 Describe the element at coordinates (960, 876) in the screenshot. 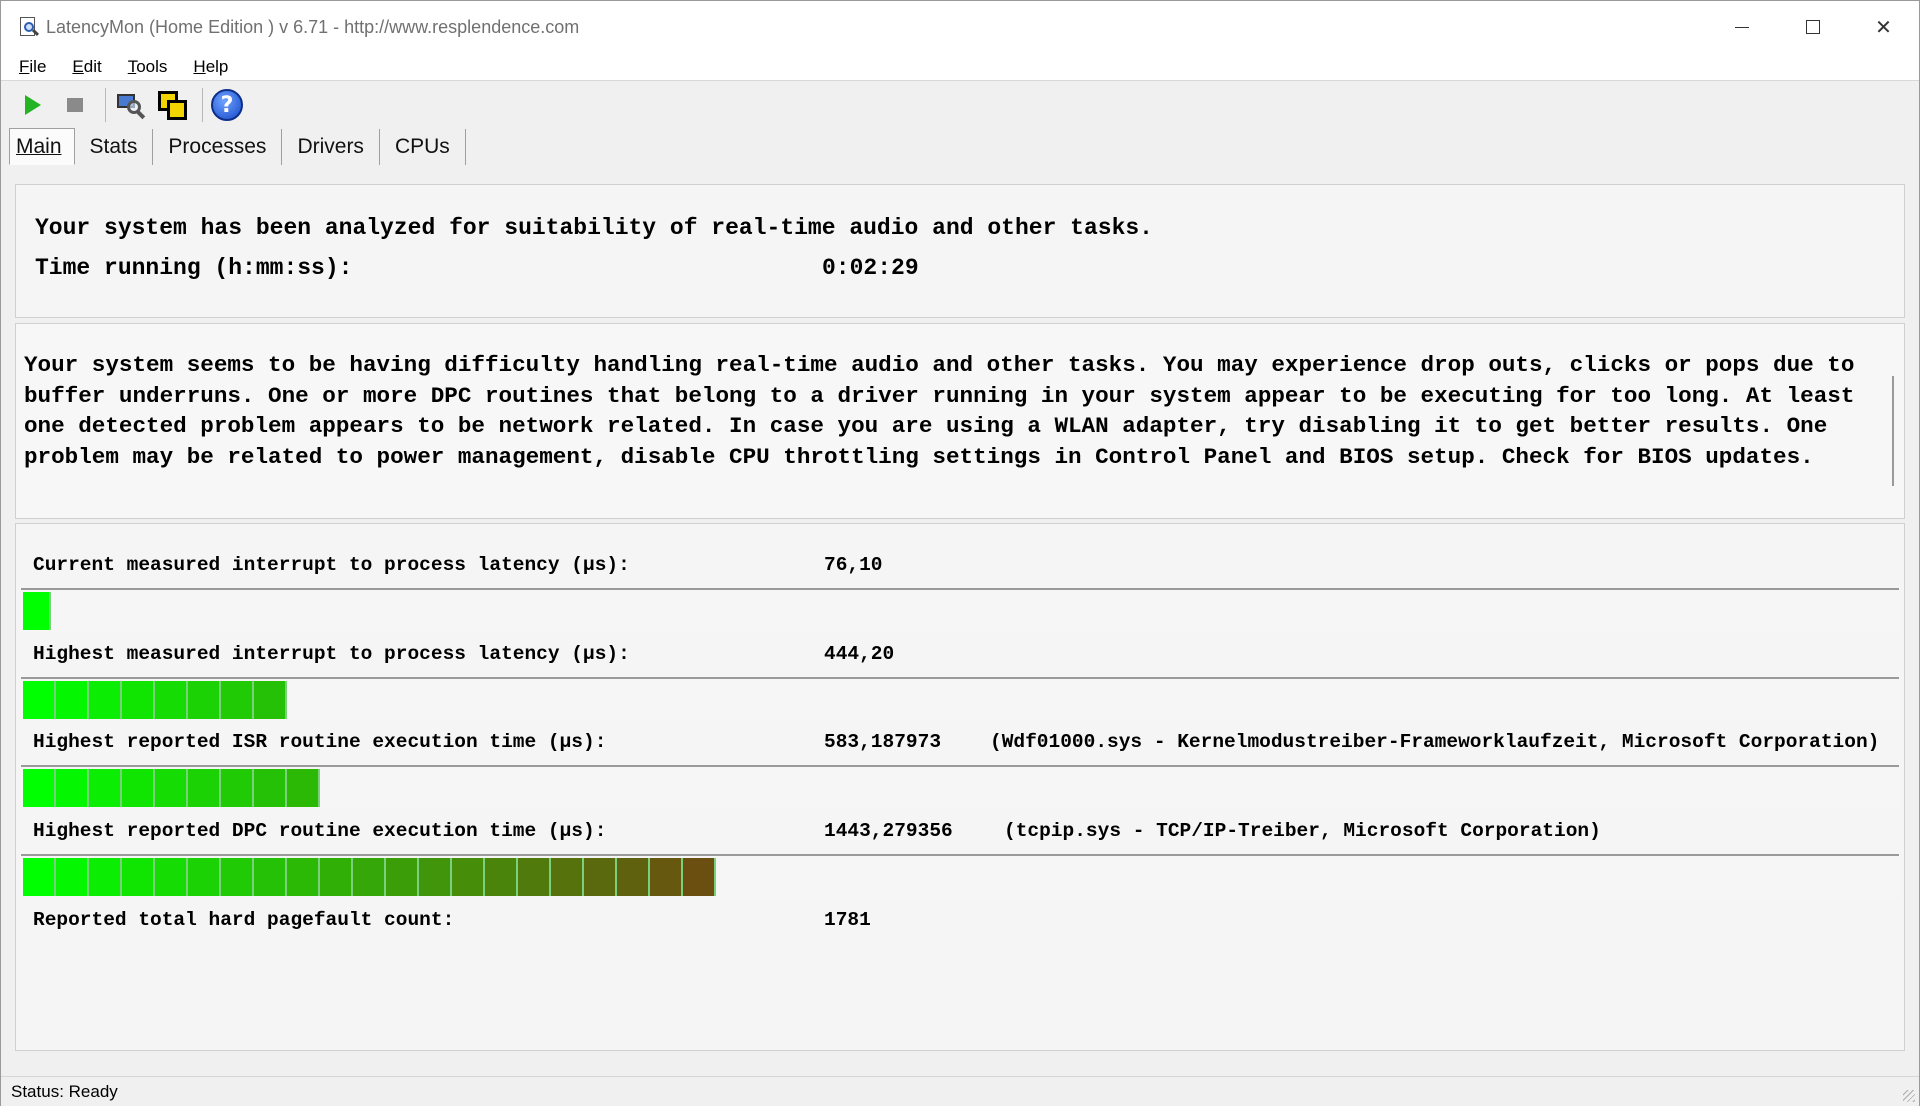

I see `bar-dpc-time` at that location.